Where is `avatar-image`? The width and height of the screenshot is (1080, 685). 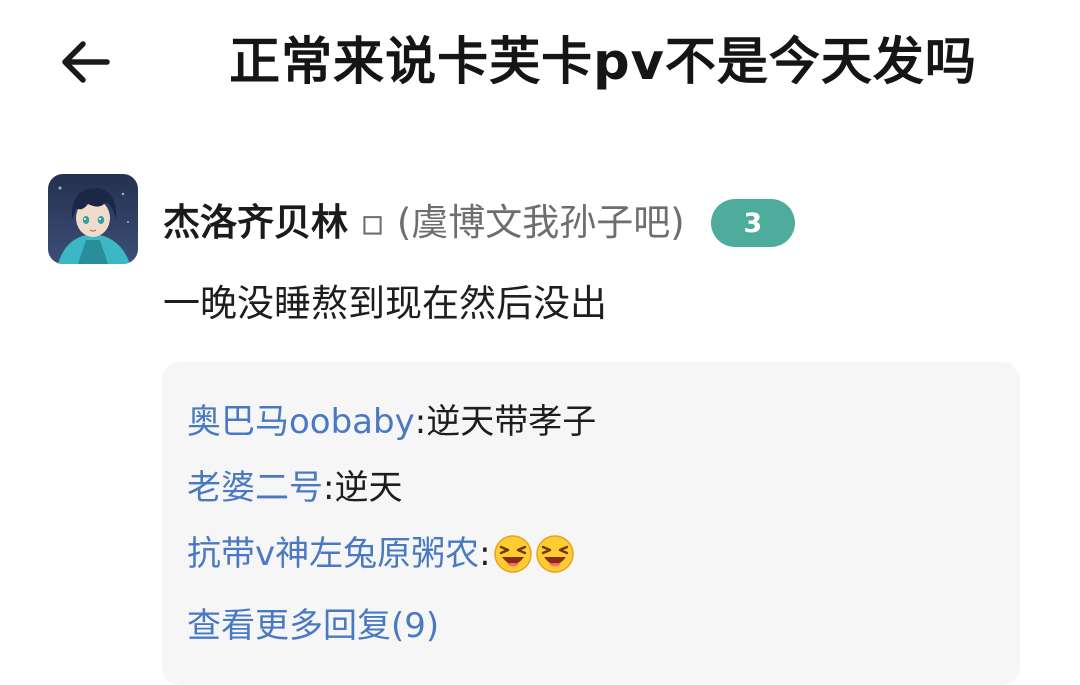
avatar-image is located at coordinates (93, 219).